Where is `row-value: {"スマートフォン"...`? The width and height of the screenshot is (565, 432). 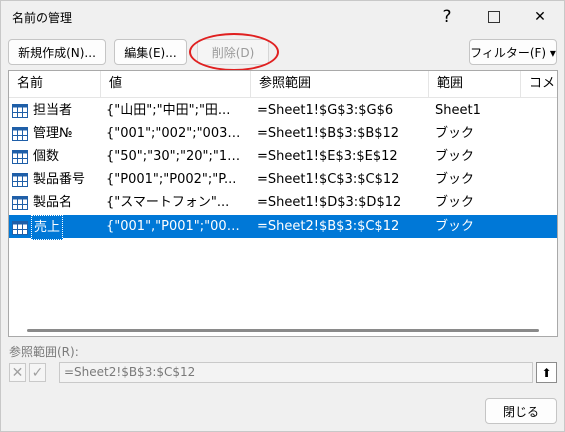 row-value: {"スマートフォン"... is located at coordinates (168, 202).